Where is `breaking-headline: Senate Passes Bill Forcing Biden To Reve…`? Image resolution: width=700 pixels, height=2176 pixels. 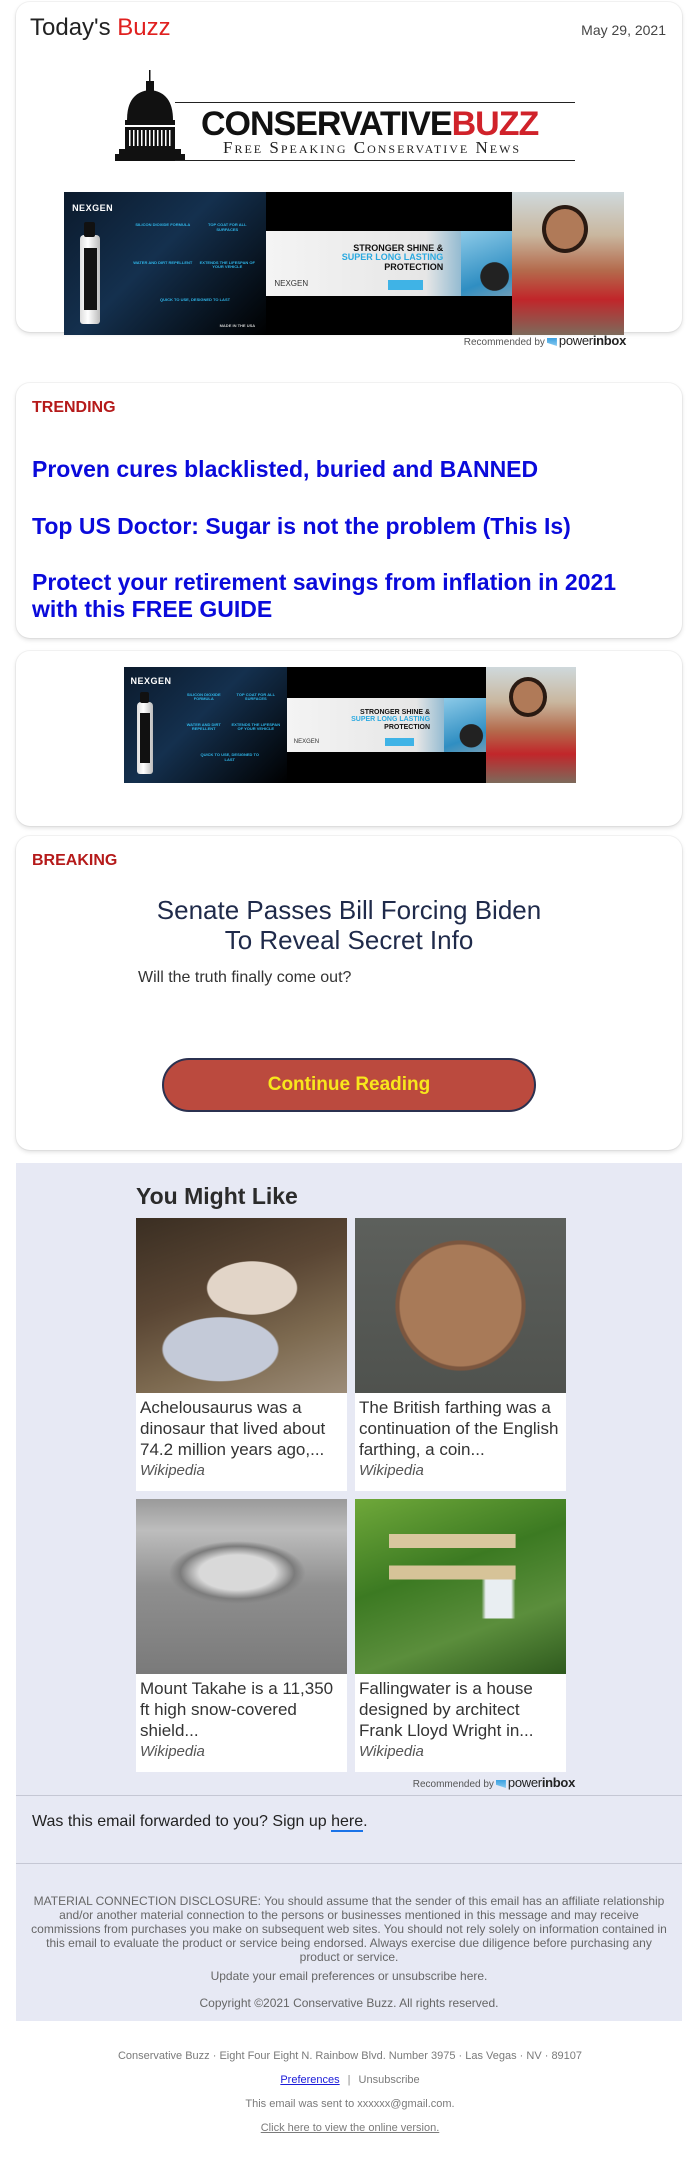
breaking-headline: Senate Passes Bill Forcing Biden To Reve… is located at coordinates (349, 925).